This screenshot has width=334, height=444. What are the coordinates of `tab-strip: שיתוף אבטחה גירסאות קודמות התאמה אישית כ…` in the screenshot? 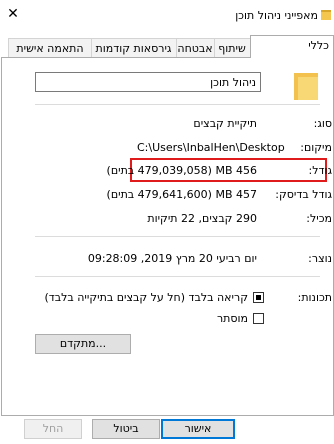 It's located at (167, 46).